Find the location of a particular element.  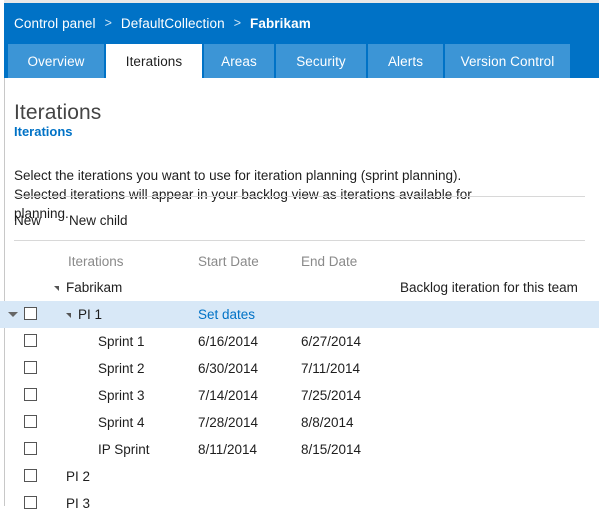

grid-header-row: Iterations Start Date End Date is located at coordinates (299, 261).